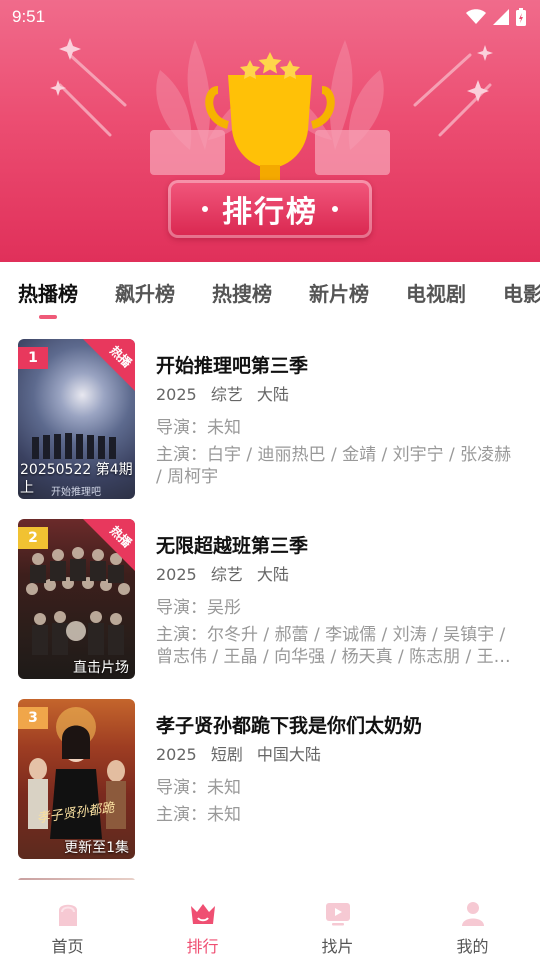 The image size is (540, 960). Describe the element at coordinates (334, 466) in the screenshot. I see `item-cast: 主演：白宇 / 迪丽热巴 / 金靖 / 刘宇宁 / 张凌赫 / 周柯宇` at that location.